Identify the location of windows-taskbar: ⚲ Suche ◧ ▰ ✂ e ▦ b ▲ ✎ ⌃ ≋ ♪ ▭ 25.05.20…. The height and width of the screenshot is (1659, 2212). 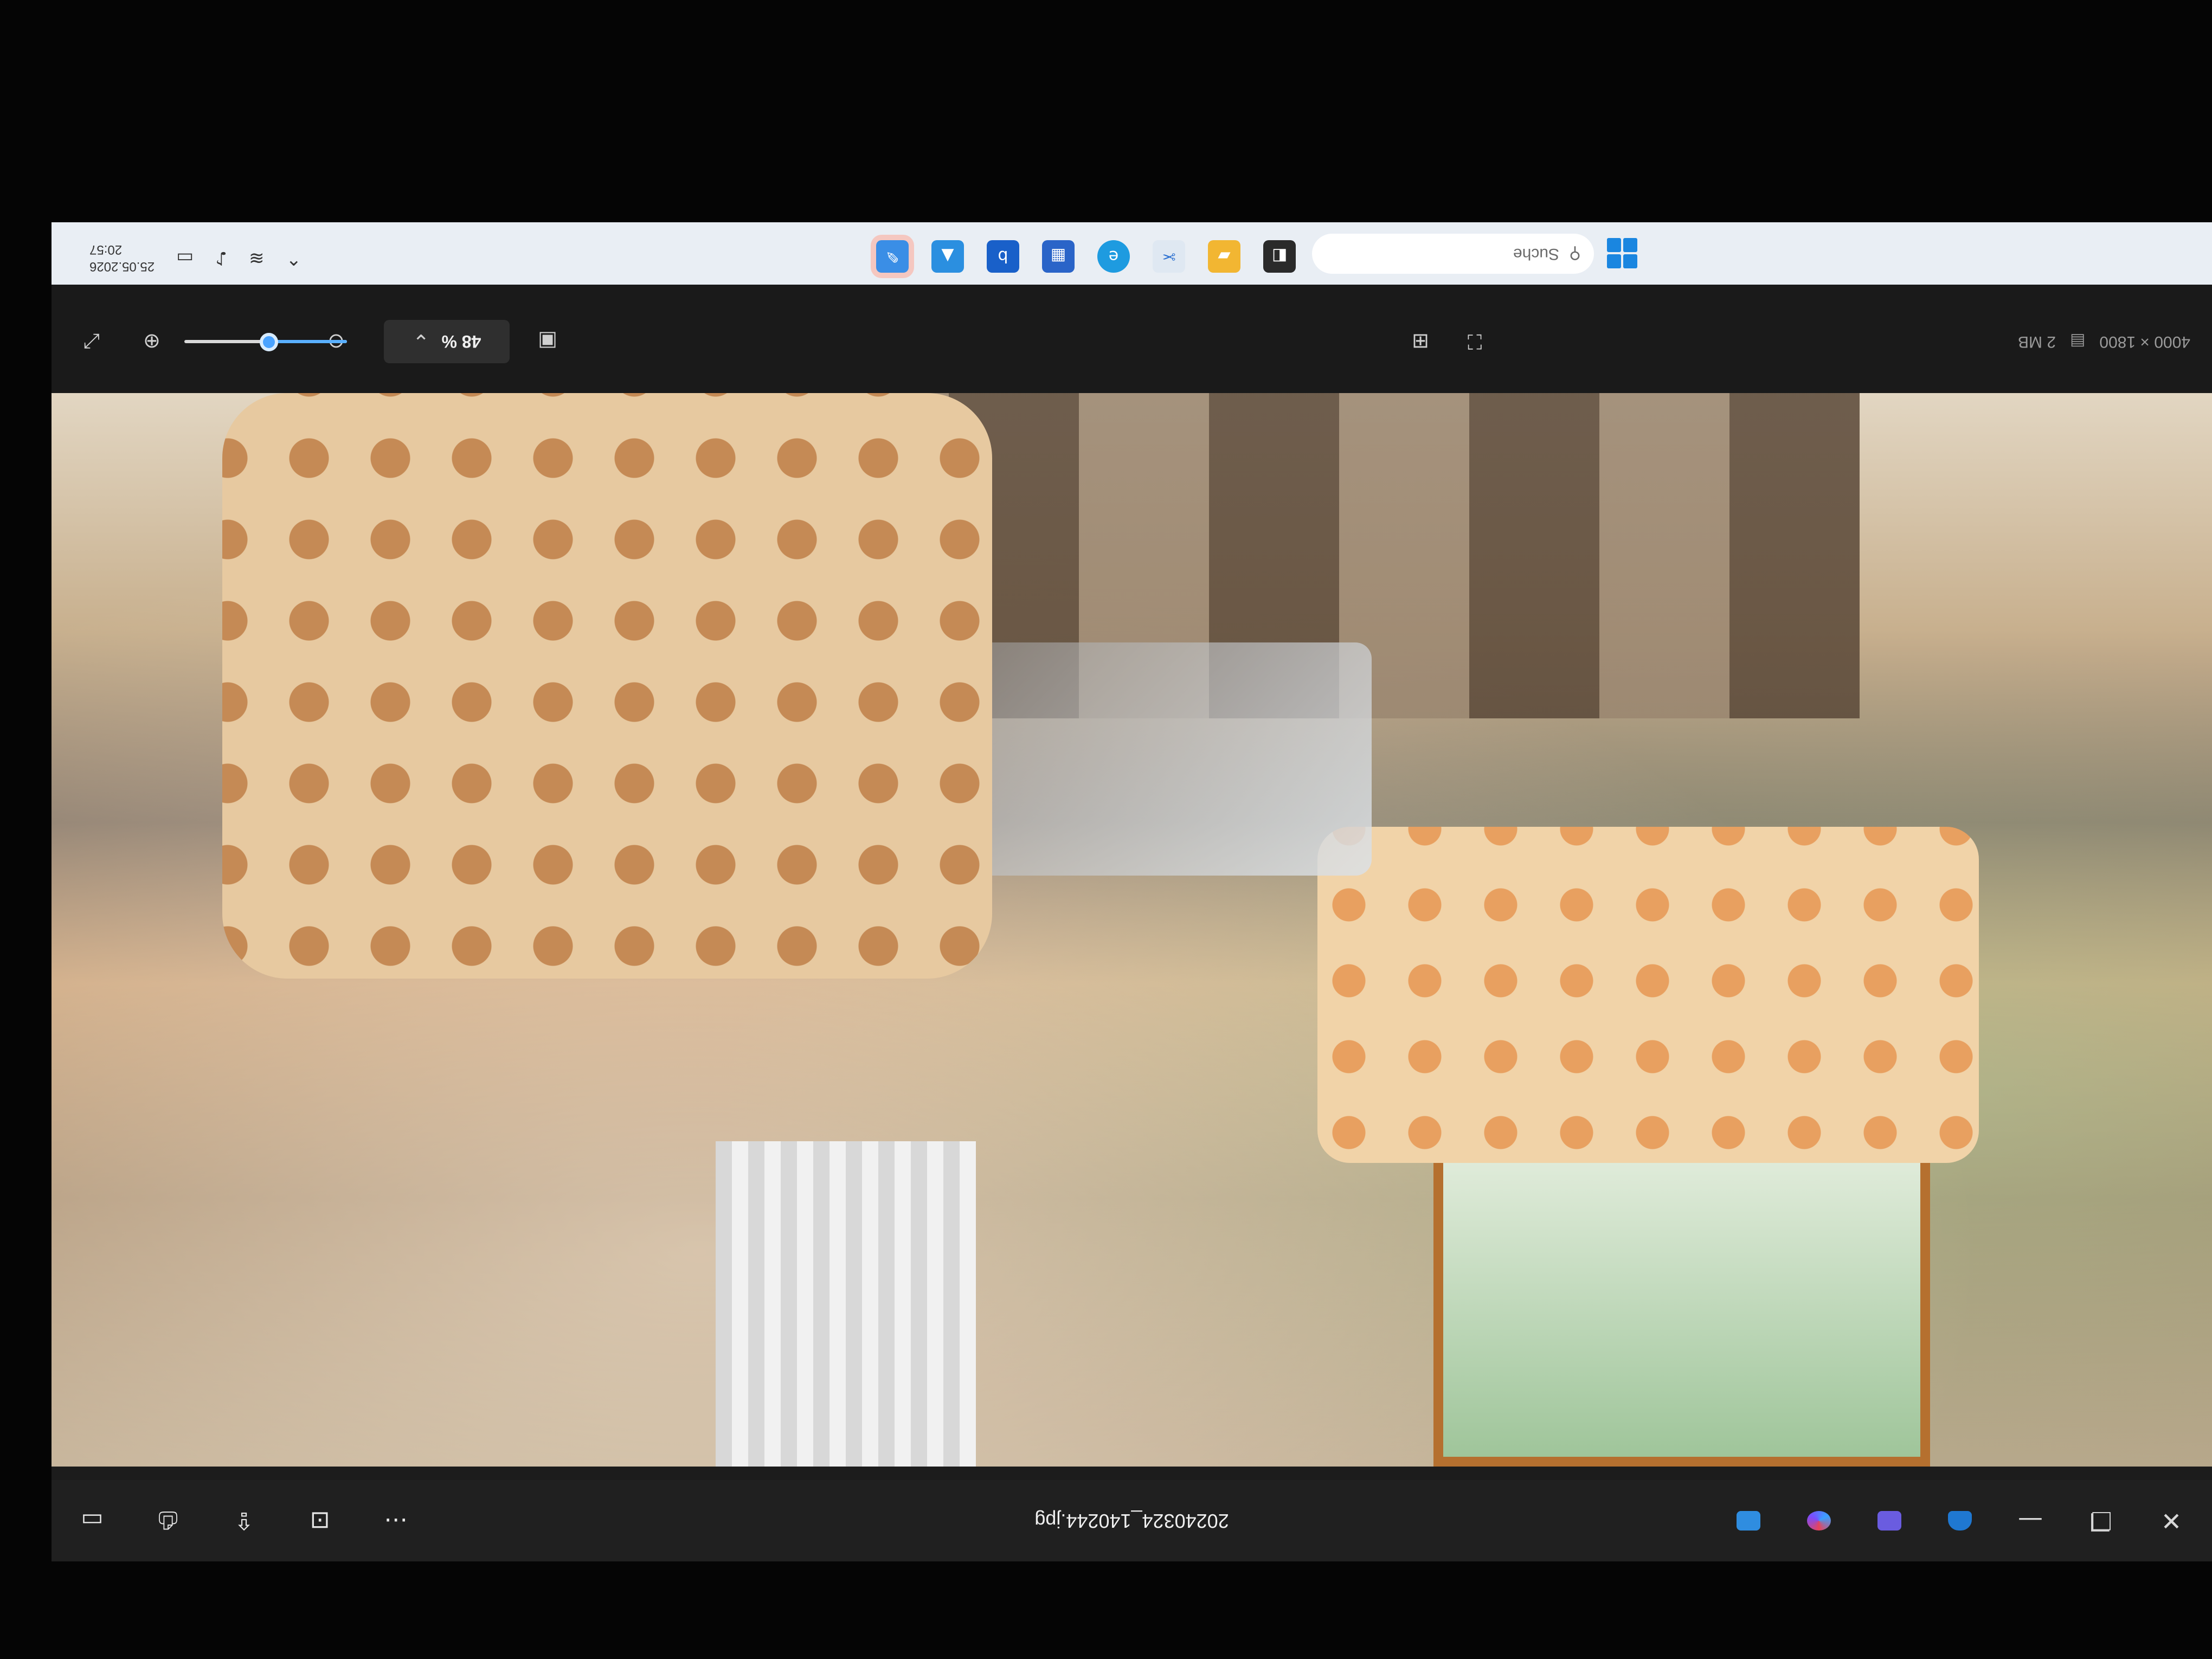
(1132, 253).